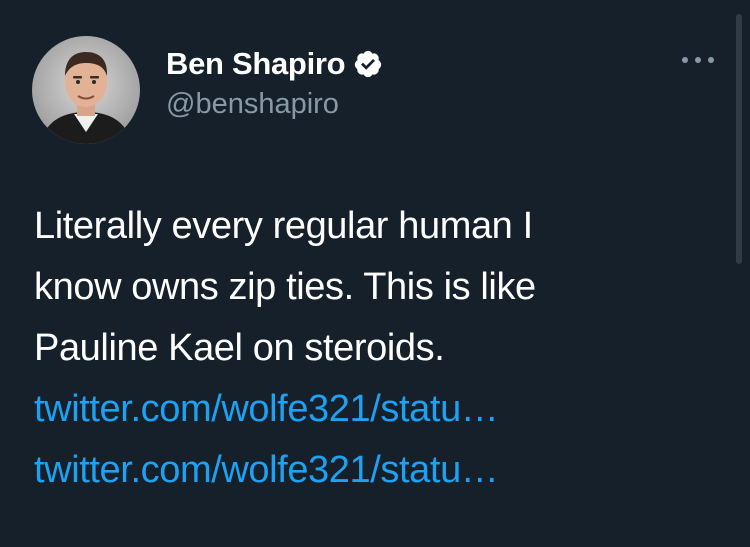 This screenshot has width=750, height=547. I want to click on more-options-icon, so click(698, 60).